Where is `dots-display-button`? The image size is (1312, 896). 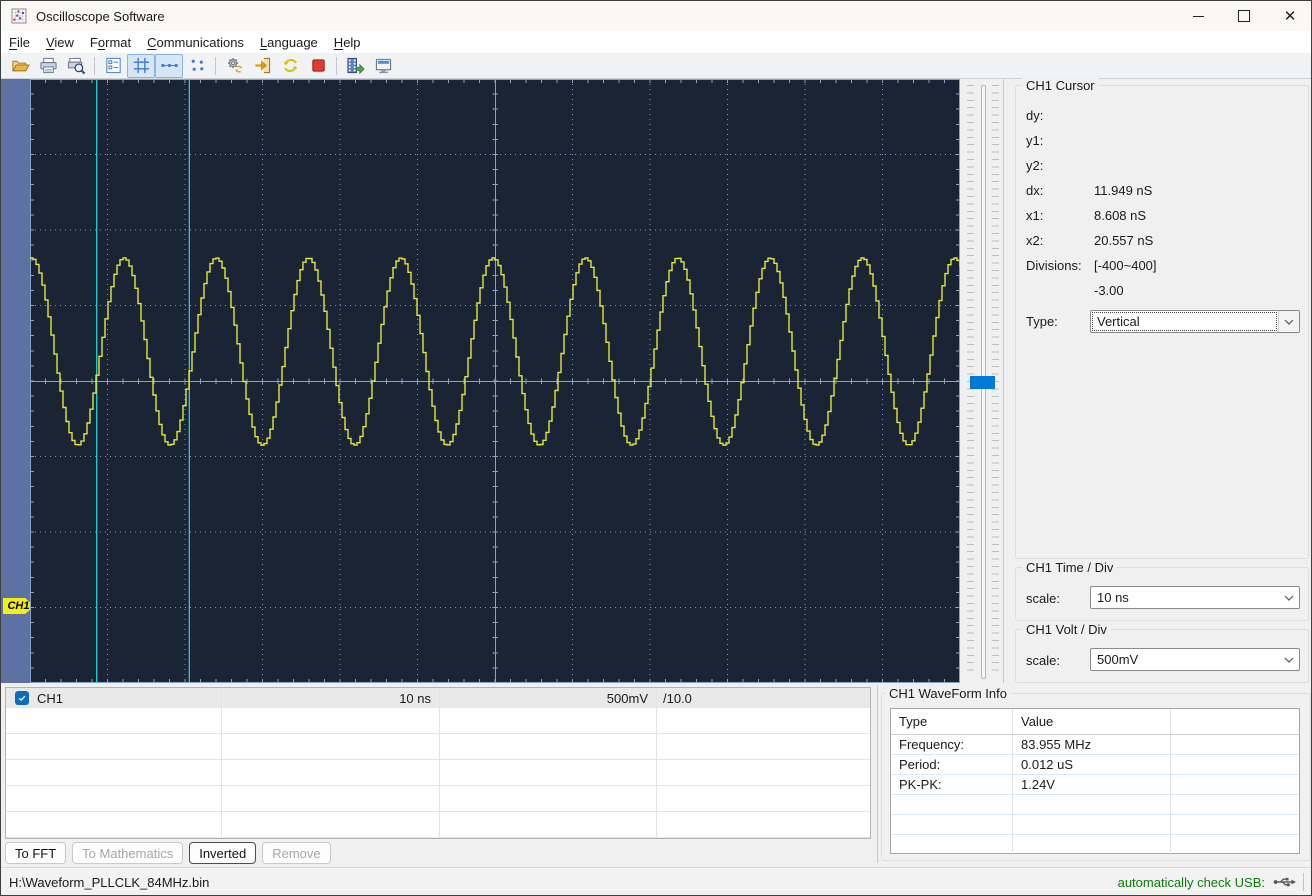
dots-display-button is located at coordinates (197, 66).